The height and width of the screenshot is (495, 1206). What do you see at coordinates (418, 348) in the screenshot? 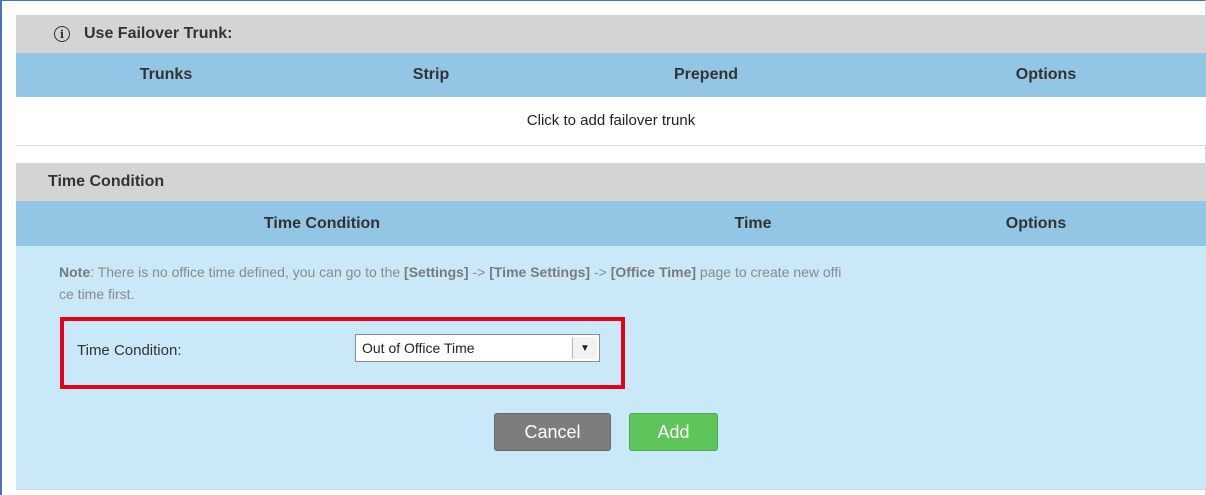
I see `time-condition-select-value: Out of Office Time` at bounding box center [418, 348].